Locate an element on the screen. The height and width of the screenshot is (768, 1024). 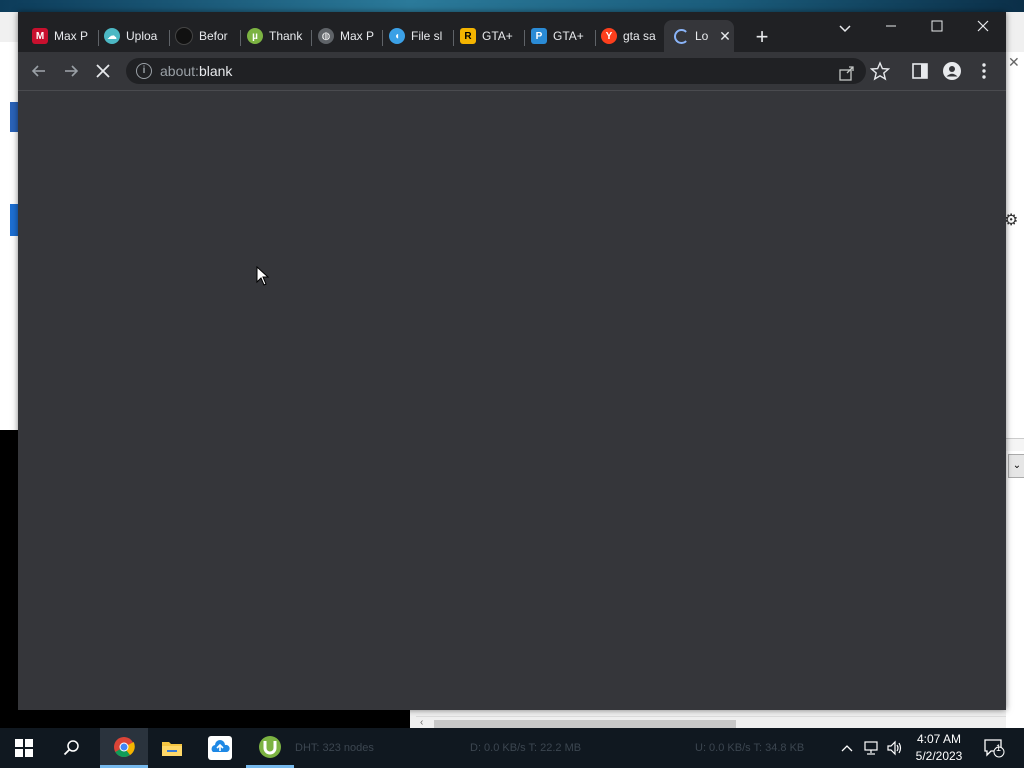
share-icon is located at coordinates (847, 73).